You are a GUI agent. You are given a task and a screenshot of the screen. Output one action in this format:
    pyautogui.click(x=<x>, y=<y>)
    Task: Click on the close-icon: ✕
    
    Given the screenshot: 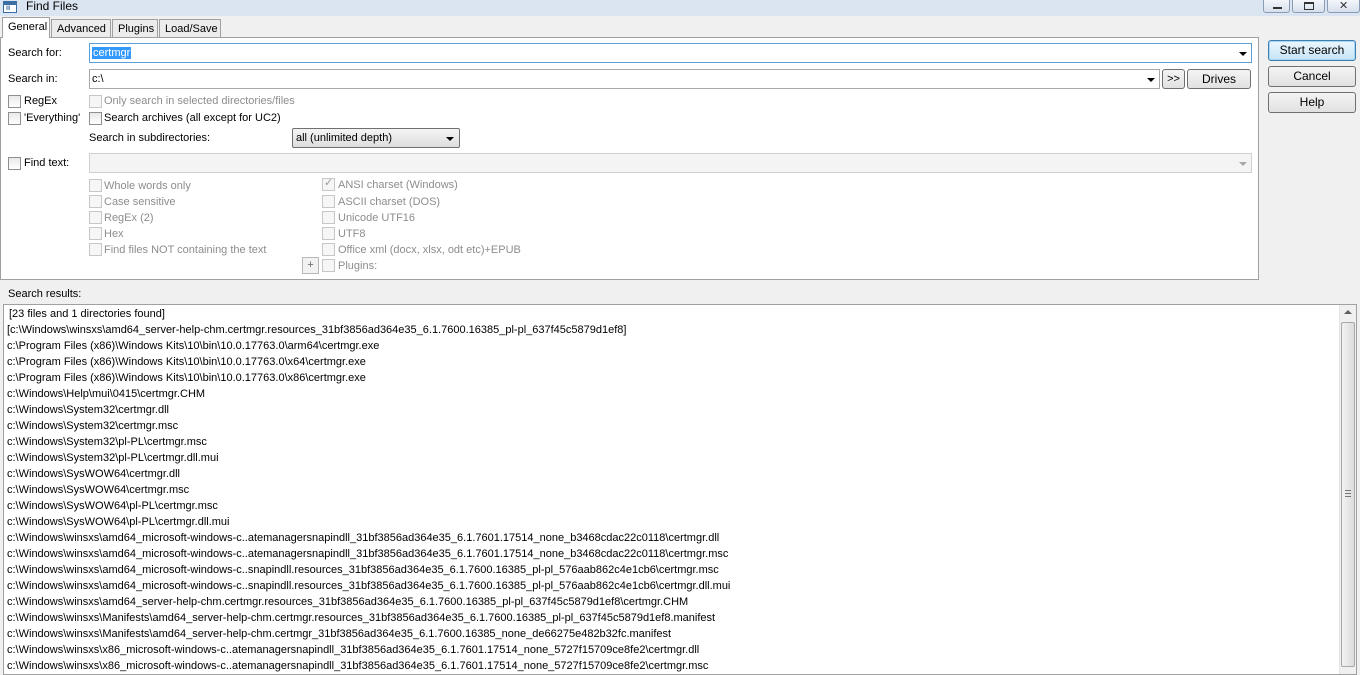 What is the action you would take?
    pyautogui.click(x=1344, y=6)
    